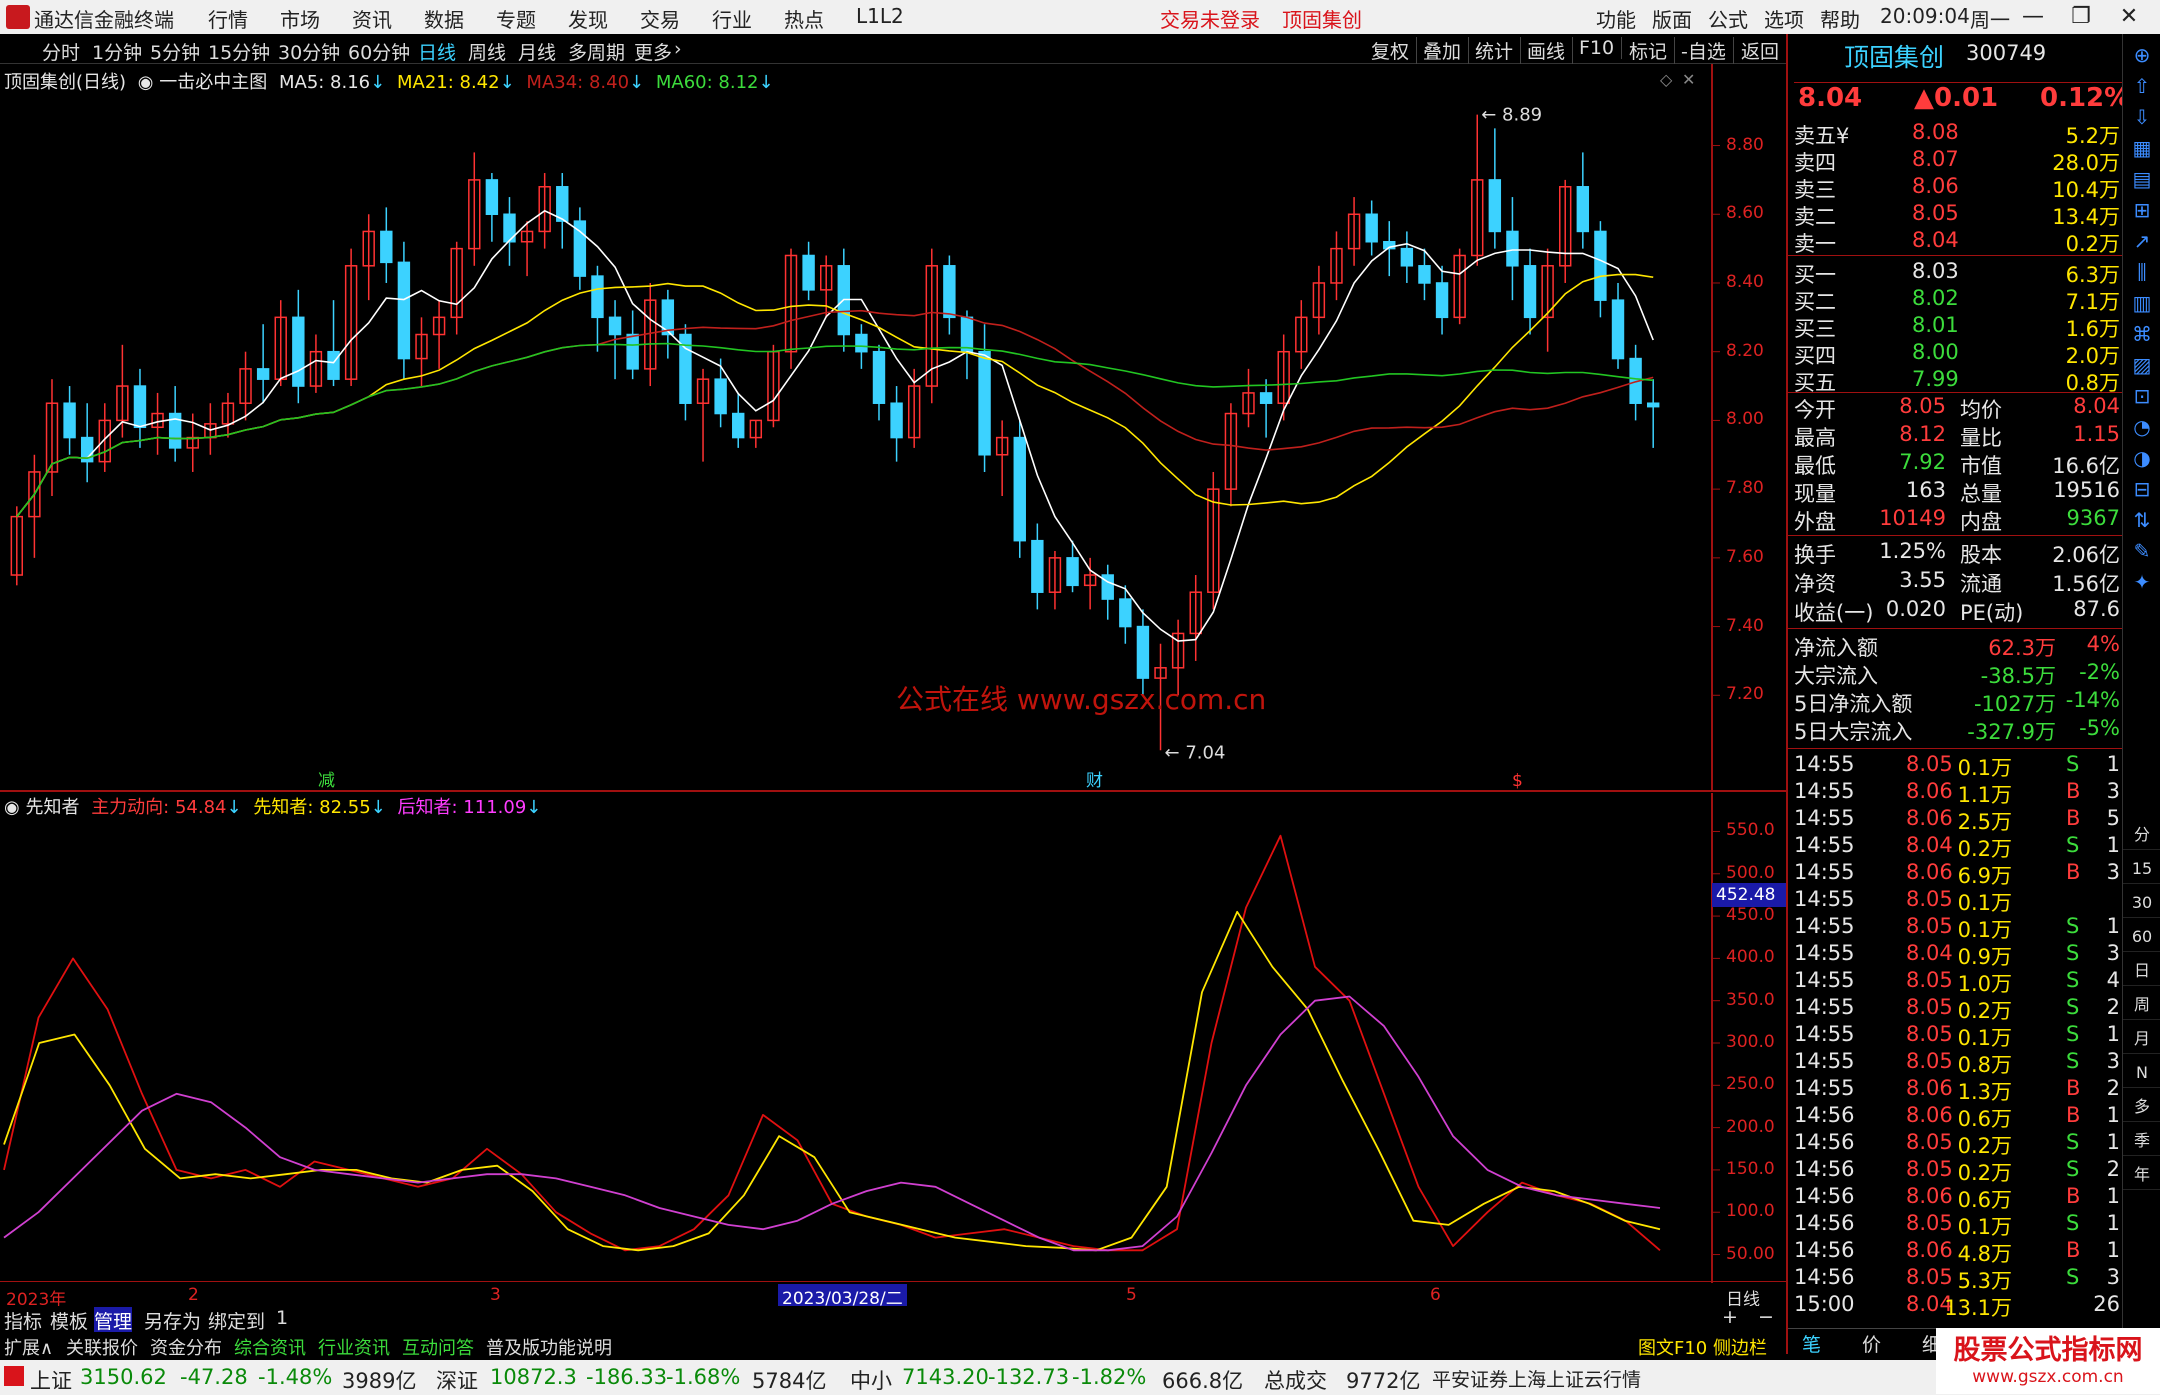 This screenshot has height=1395, width=2160. What do you see at coordinates (282, 1318) in the screenshot?
I see `tab-1: 1` at bounding box center [282, 1318].